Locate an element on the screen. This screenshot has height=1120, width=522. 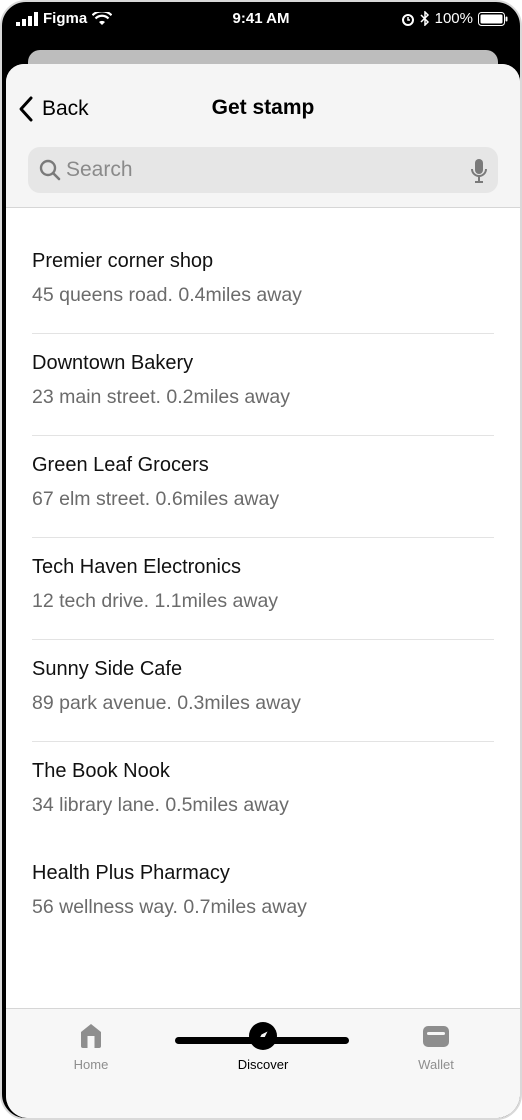
tab-home: Home is located at coordinates (91, 1051).